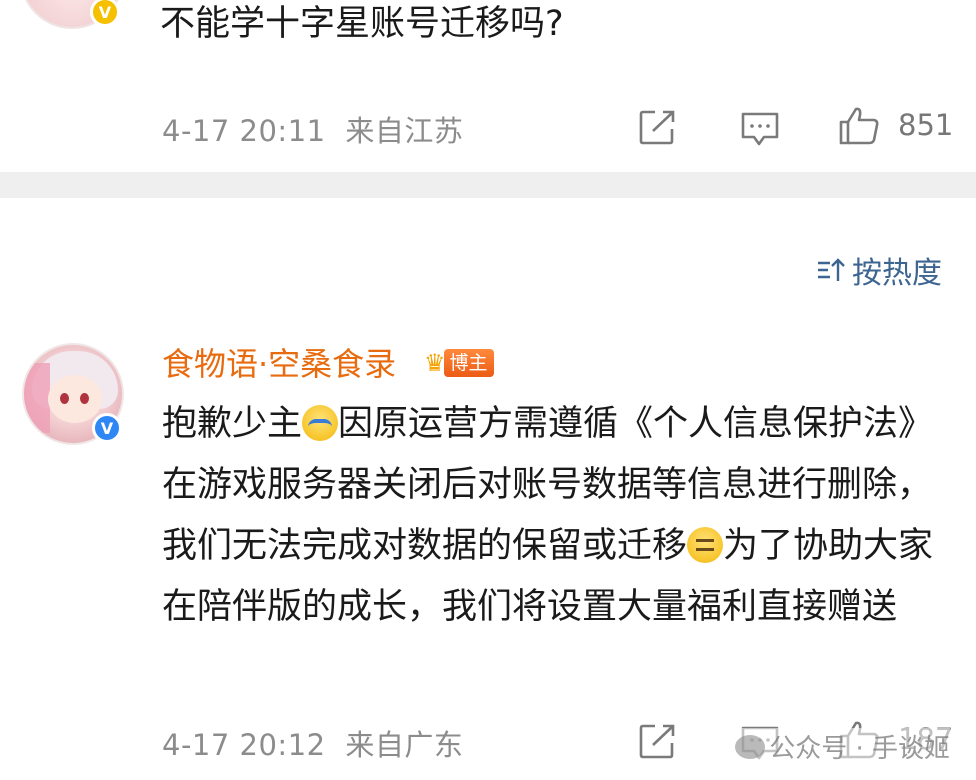 The image size is (976, 780). What do you see at coordinates (859, 126) in the screenshot?
I see `like-icon` at bounding box center [859, 126].